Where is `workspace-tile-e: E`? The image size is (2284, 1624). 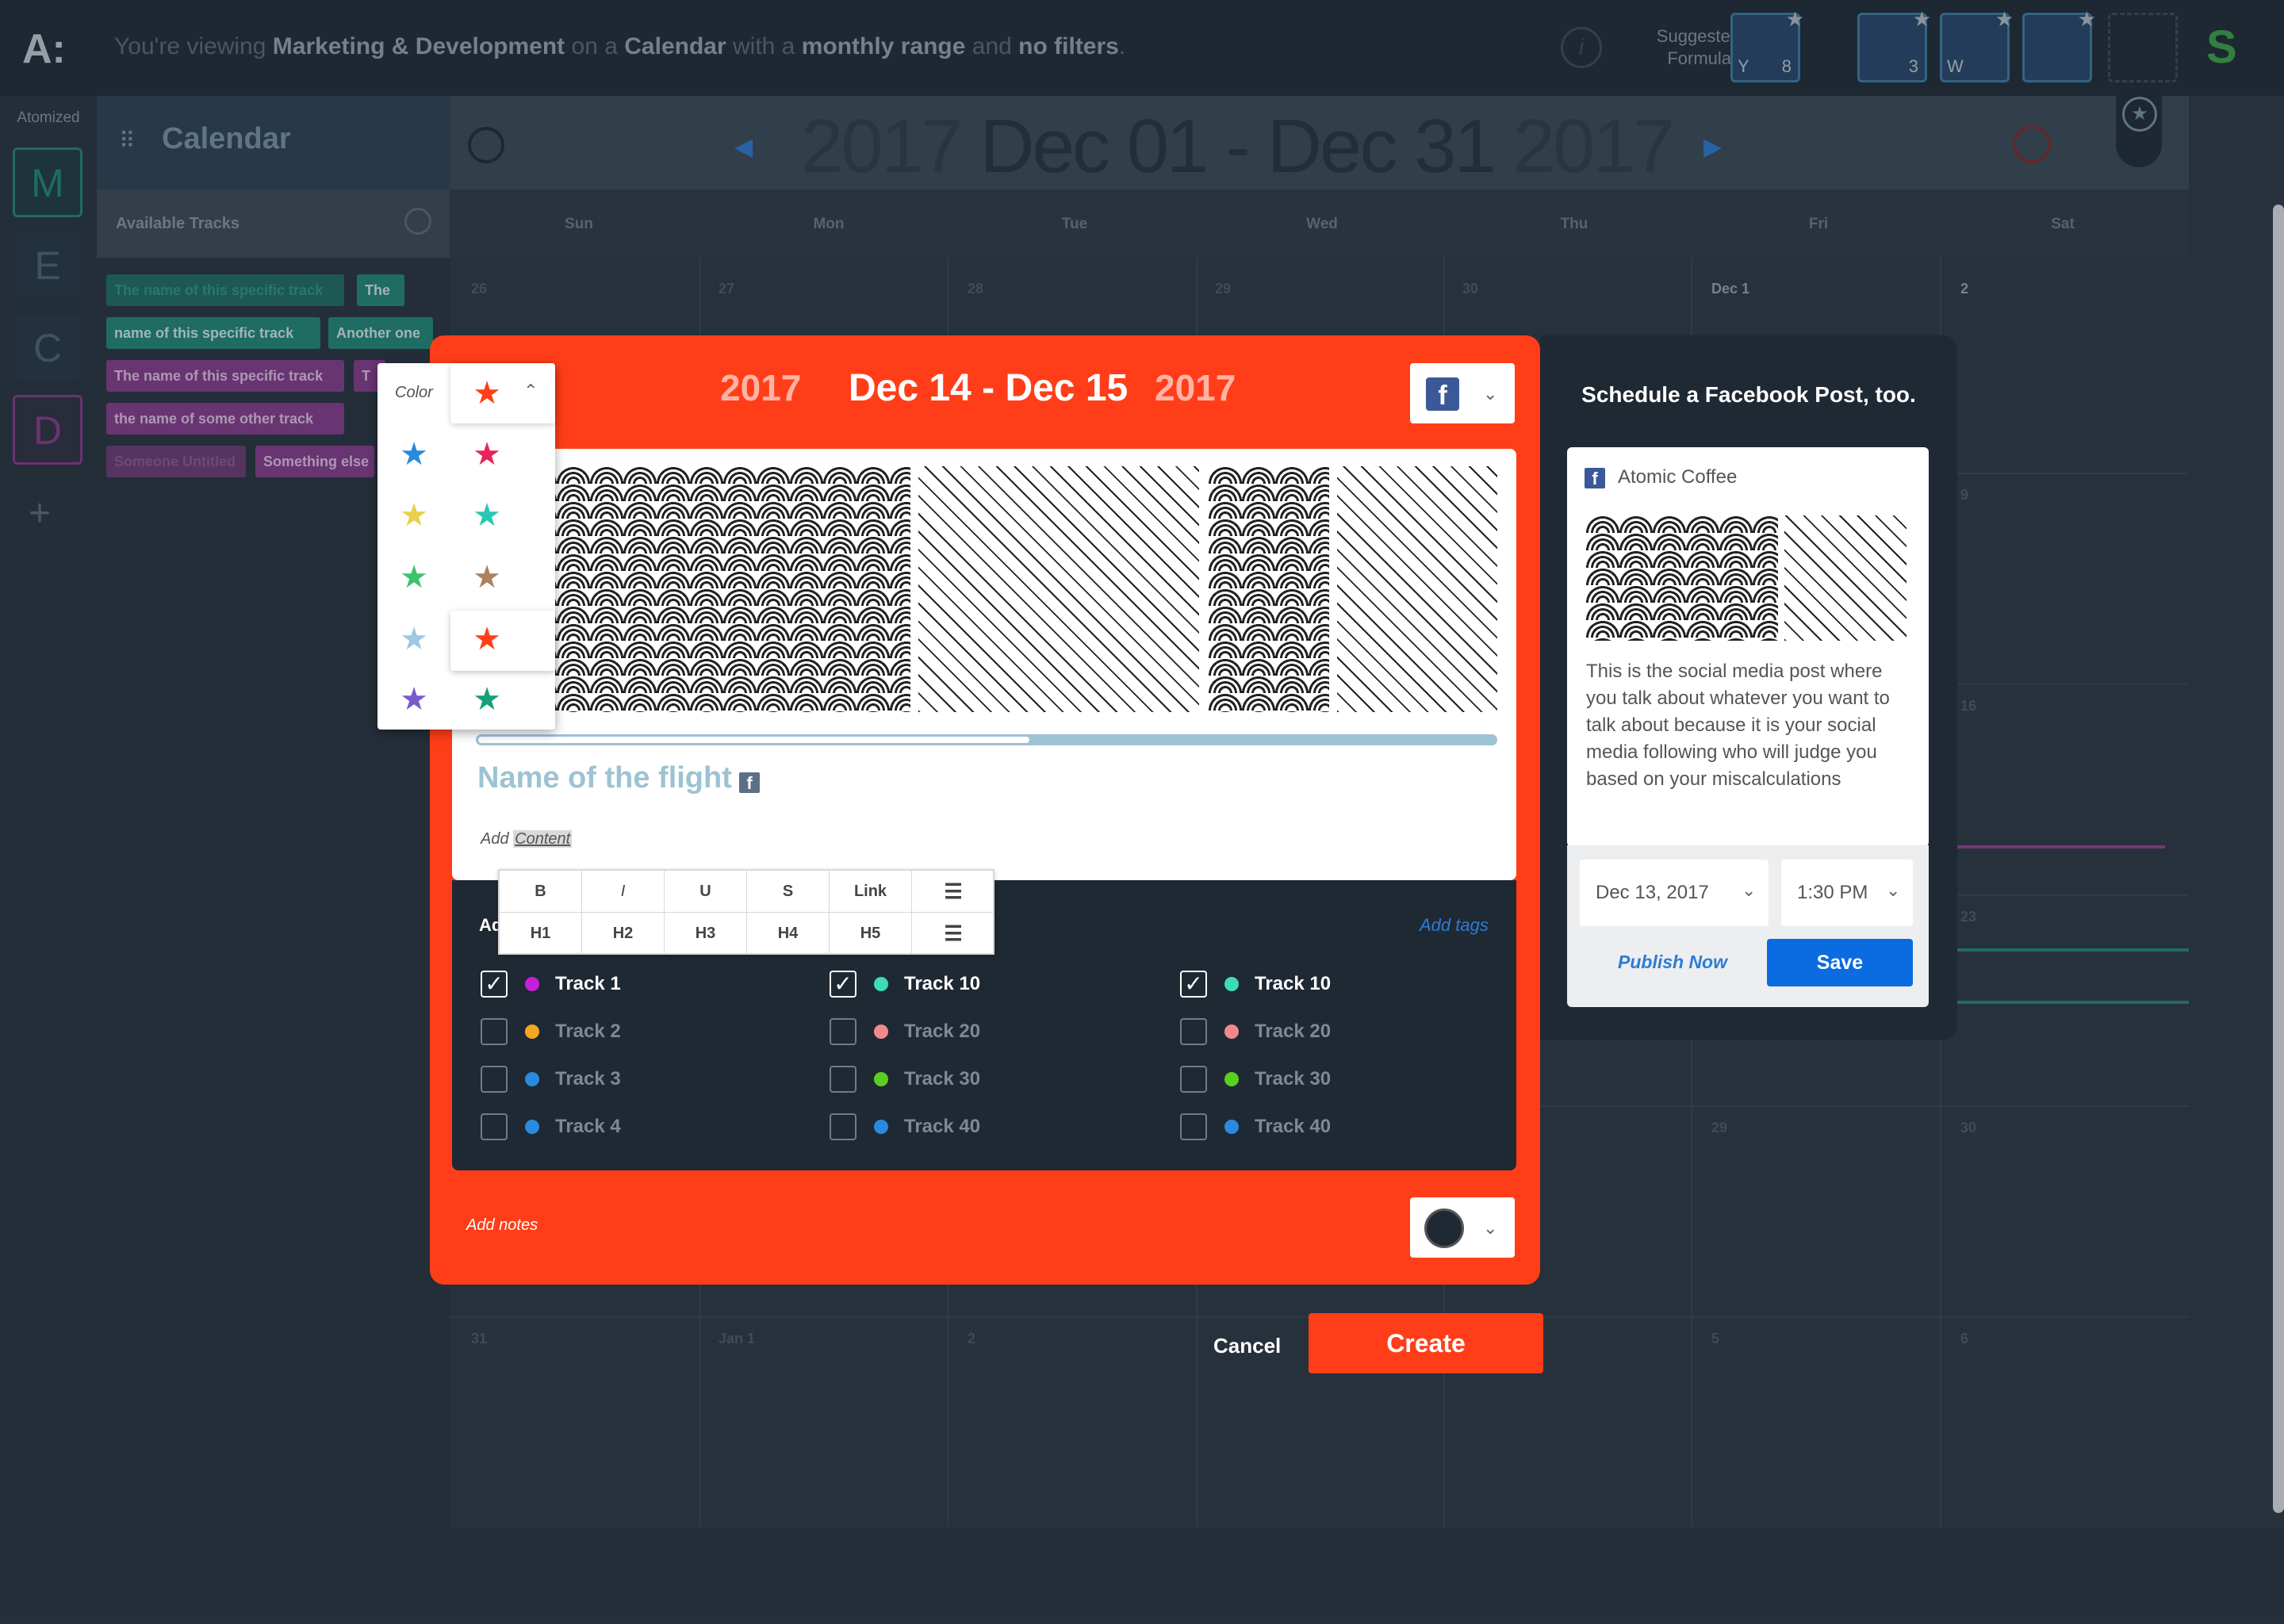 workspace-tile-e: E is located at coordinates (47, 265).